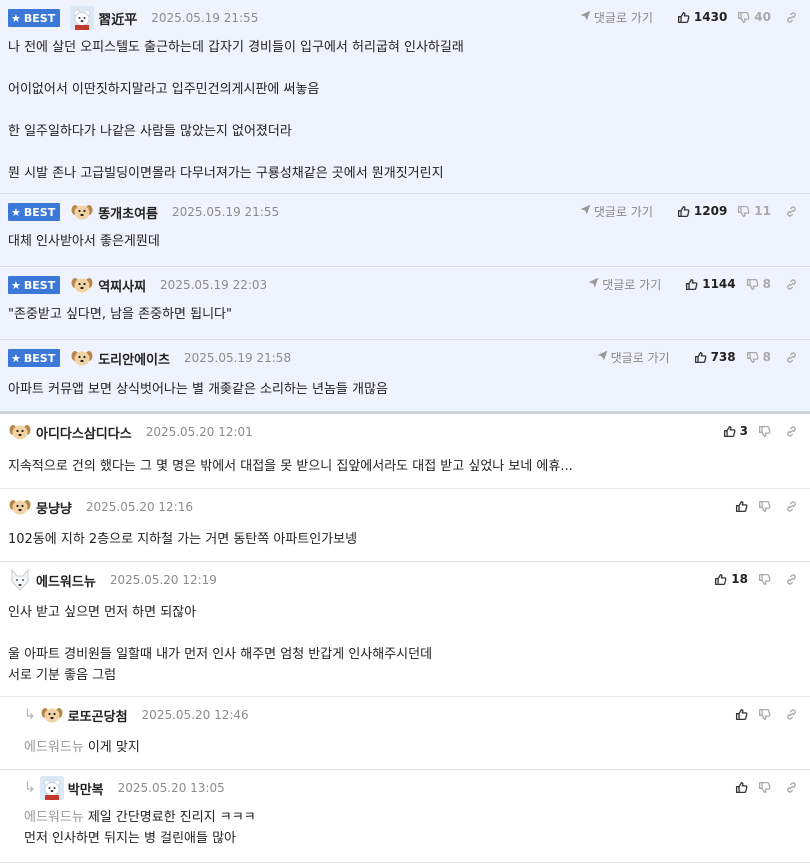  Describe the element at coordinates (755, 431) in the screenshot. I see `comment-actions: 3` at that location.